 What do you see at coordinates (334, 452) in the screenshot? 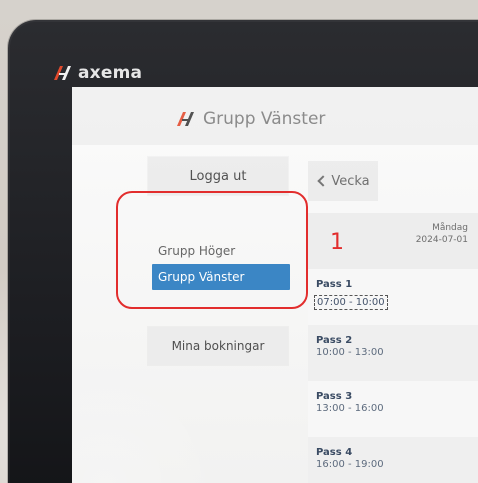
I see `slot-title: Pass 4` at bounding box center [334, 452].